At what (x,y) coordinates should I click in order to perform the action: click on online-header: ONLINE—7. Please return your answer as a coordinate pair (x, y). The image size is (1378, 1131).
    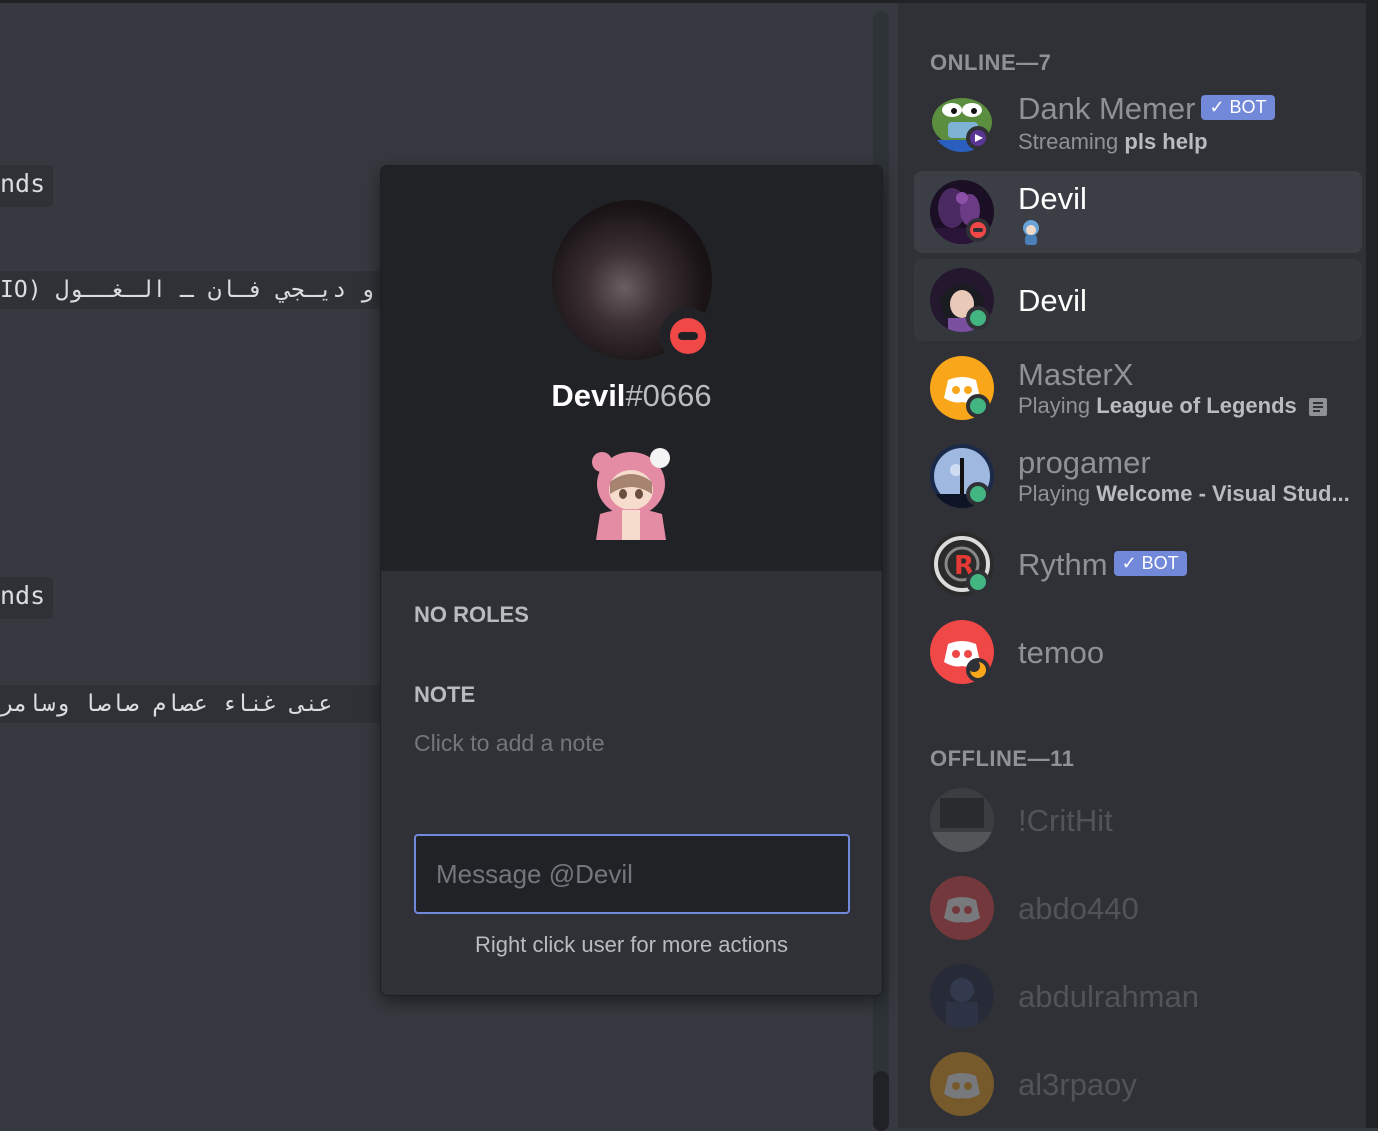
    Looking at the image, I should click on (991, 62).